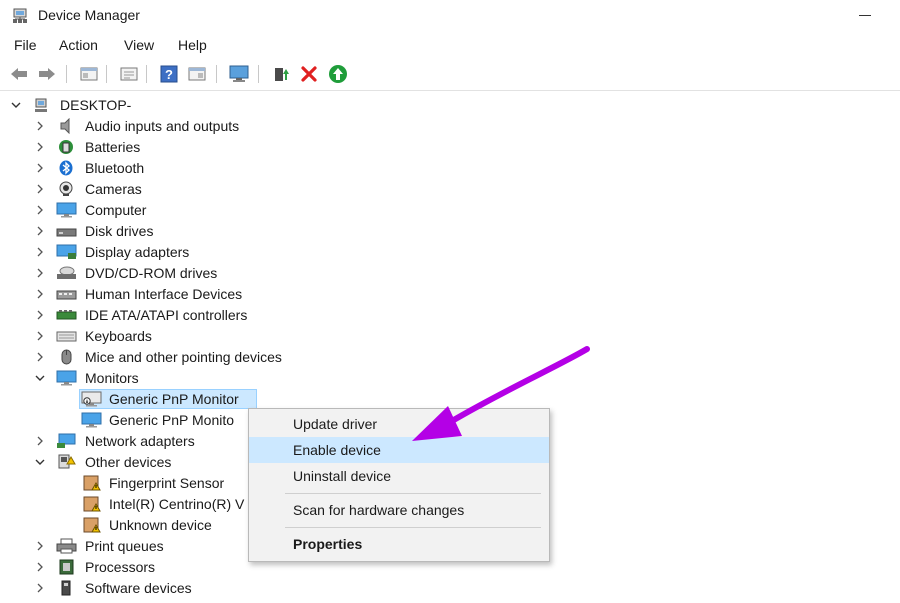 This screenshot has height=603, width=900. I want to click on tree-item-label: Processors, so click(120, 567).